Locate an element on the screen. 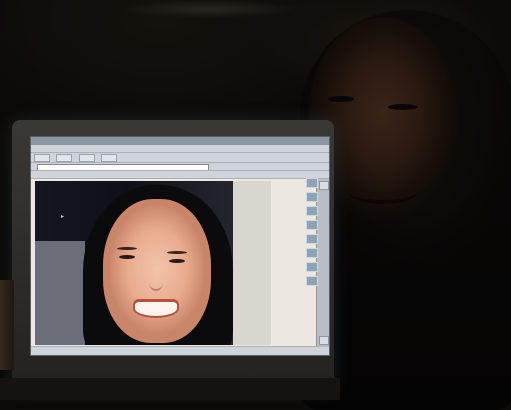  photo-right-eye is located at coordinates (177, 261).